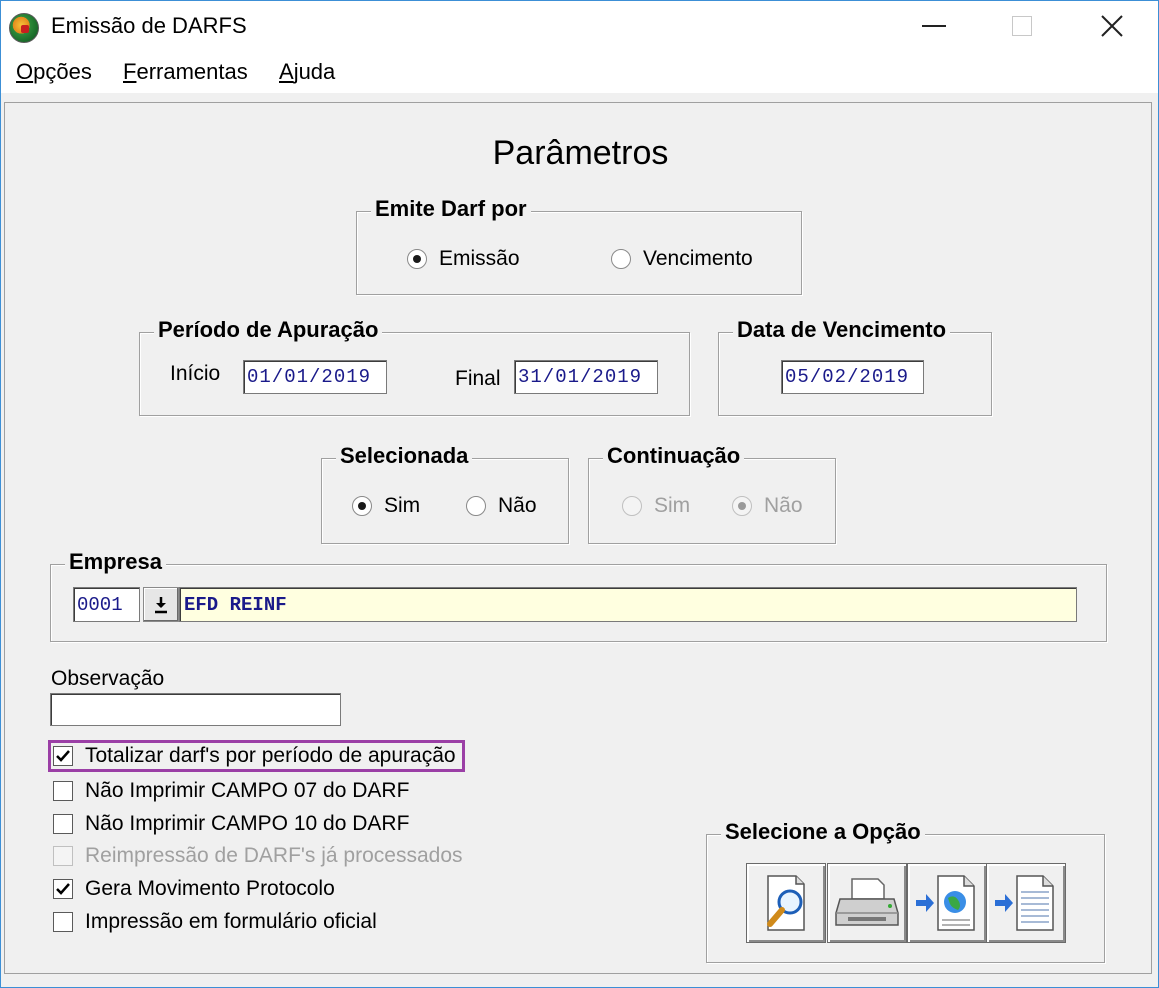  What do you see at coordinates (783, 505) in the screenshot?
I see `radio-continuacao-nao-label: Não` at bounding box center [783, 505].